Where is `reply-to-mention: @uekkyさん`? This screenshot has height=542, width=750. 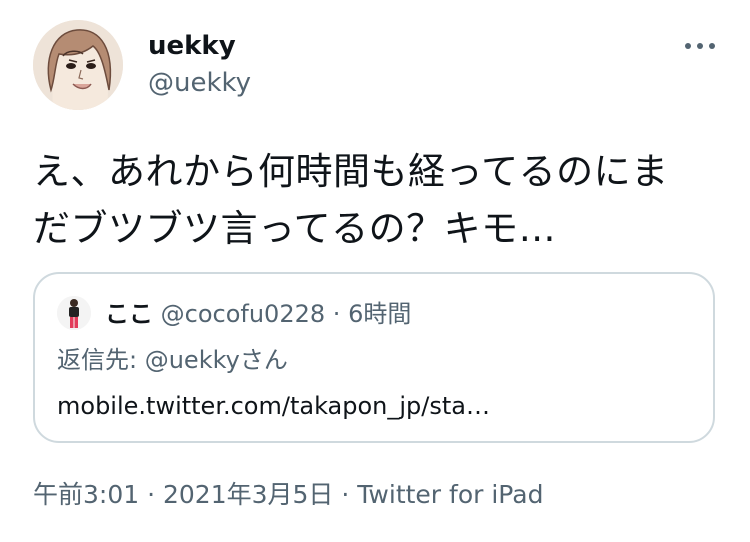 reply-to-mention: @uekkyさん is located at coordinates (216, 360).